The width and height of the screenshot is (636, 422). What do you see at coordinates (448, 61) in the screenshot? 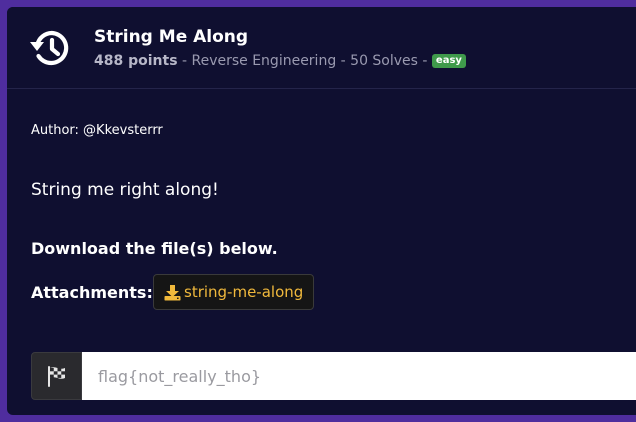
I see `difficulty-badge: easy` at bounding box center [448, 61].